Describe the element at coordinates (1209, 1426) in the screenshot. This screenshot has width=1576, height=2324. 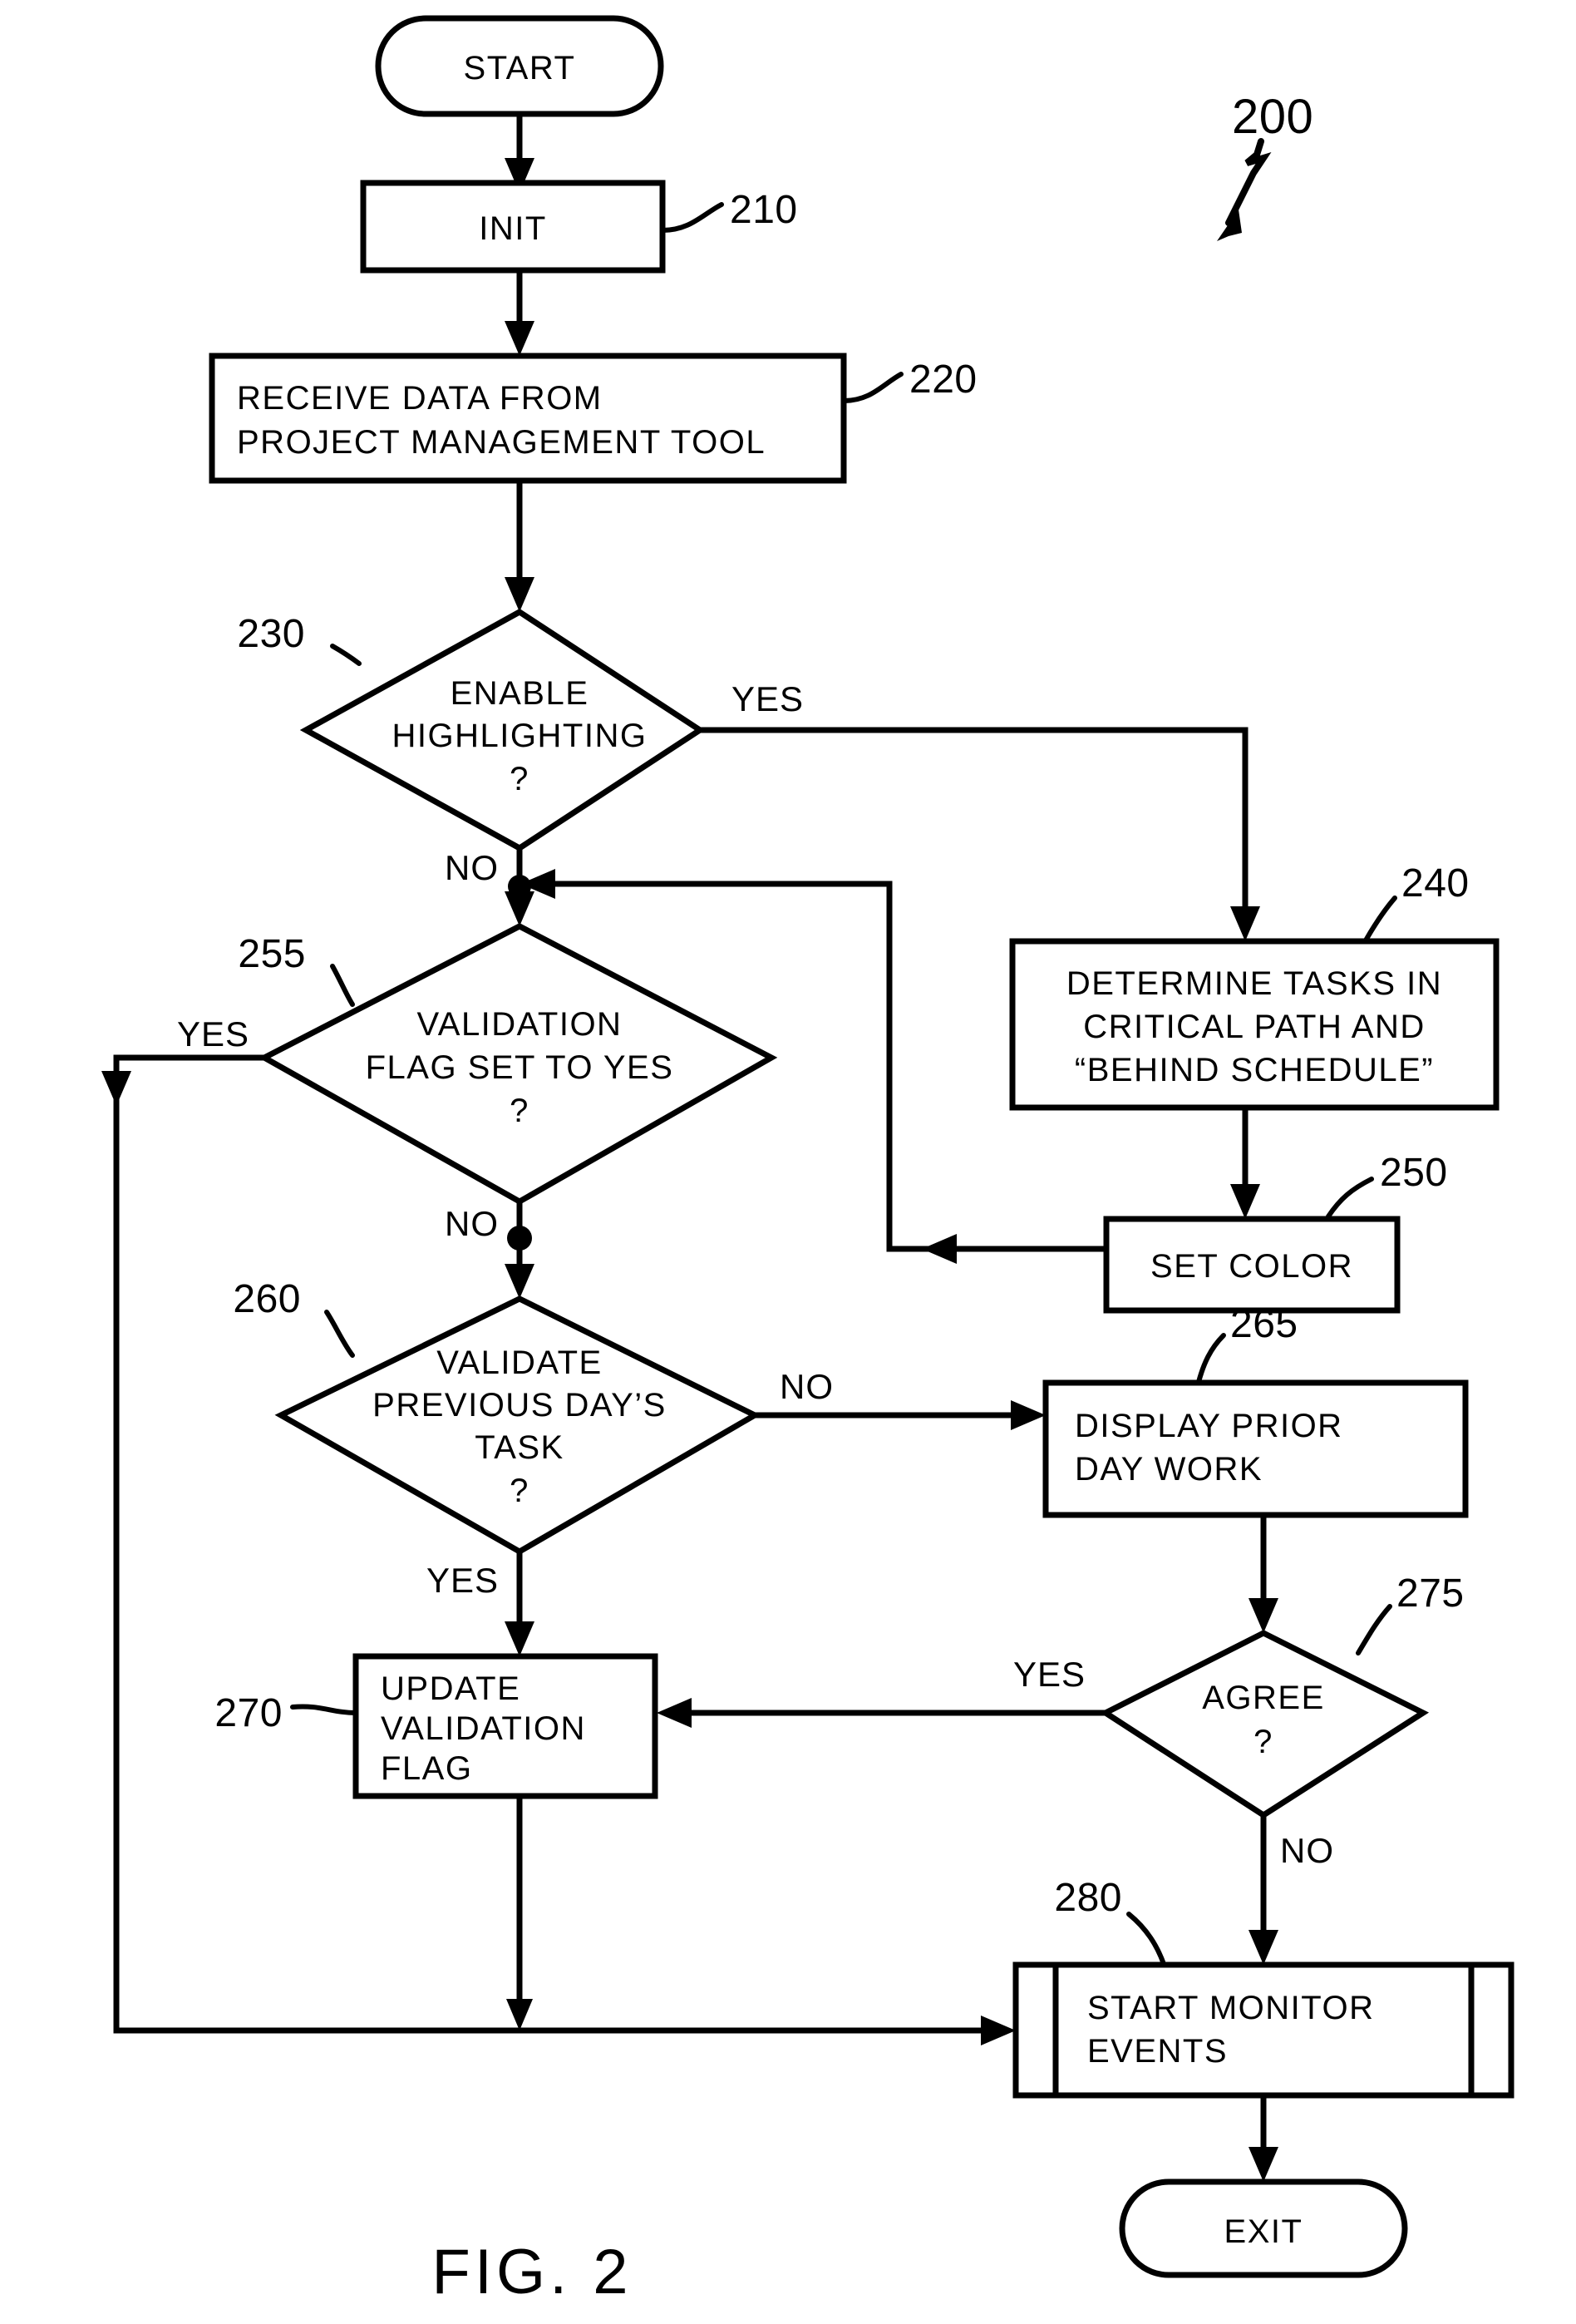
I see `node-display-prior-day-work-line1: DISPLAY PRIOR` at that location.